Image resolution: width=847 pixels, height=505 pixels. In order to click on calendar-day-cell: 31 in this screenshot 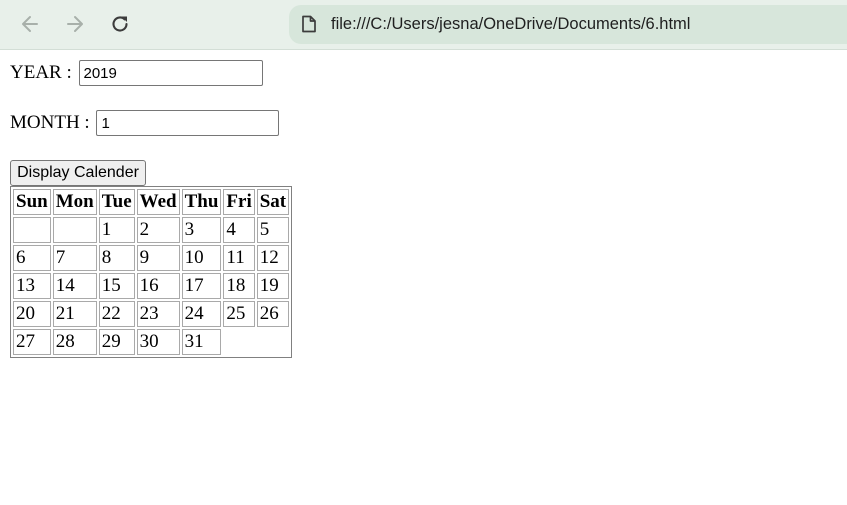, I will do `click(201, 342)`.